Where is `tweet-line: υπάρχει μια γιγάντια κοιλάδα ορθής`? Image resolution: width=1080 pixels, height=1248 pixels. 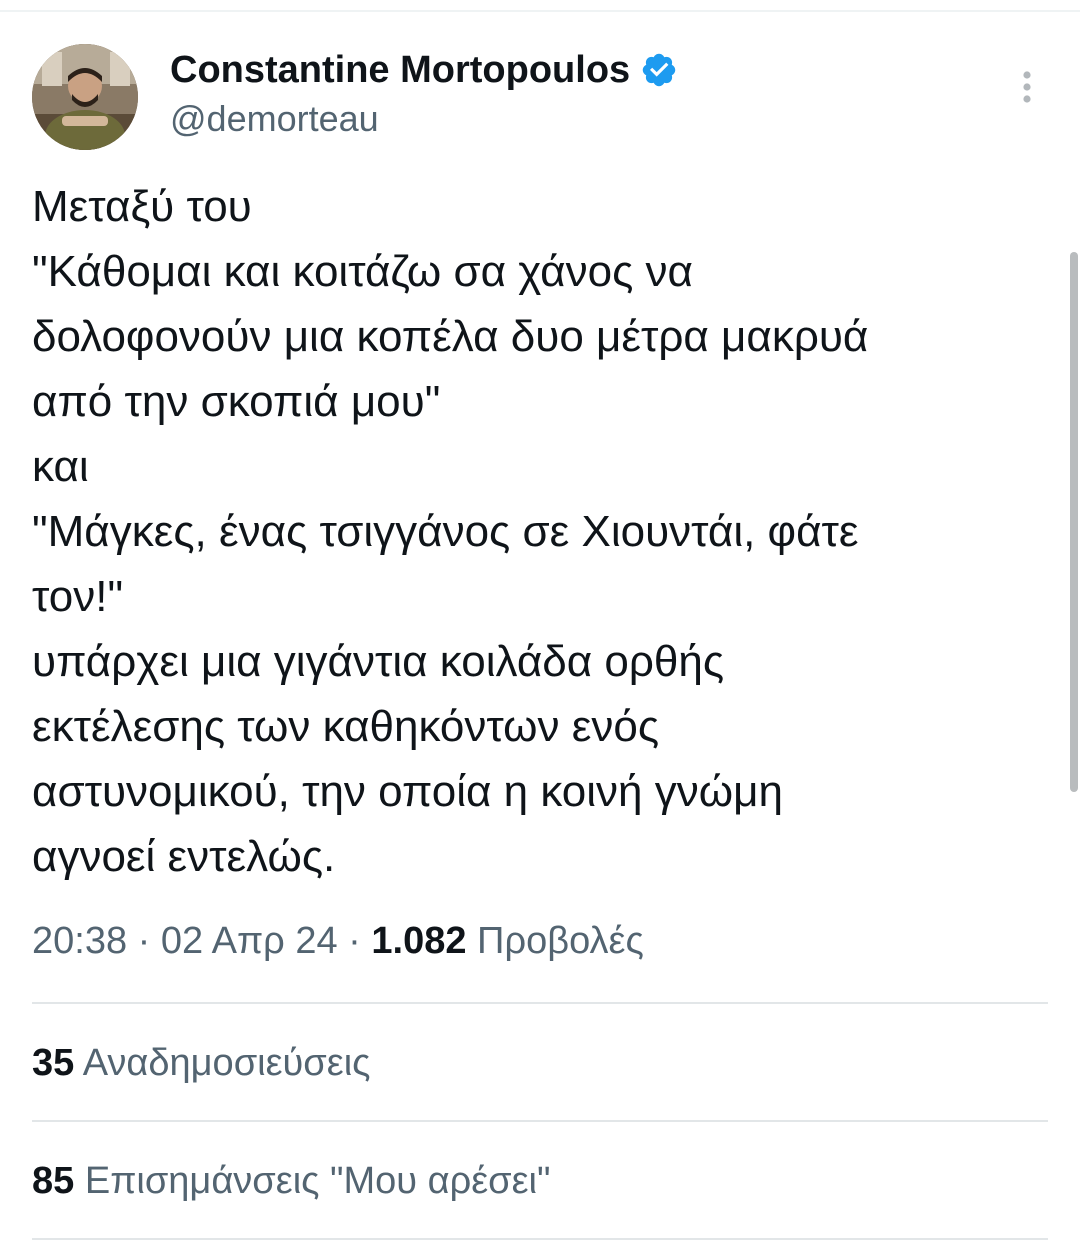
tweet-line: υπάρχει μια γιγάντια κοιλάδα ορθής is located at coordinates (378, 661).